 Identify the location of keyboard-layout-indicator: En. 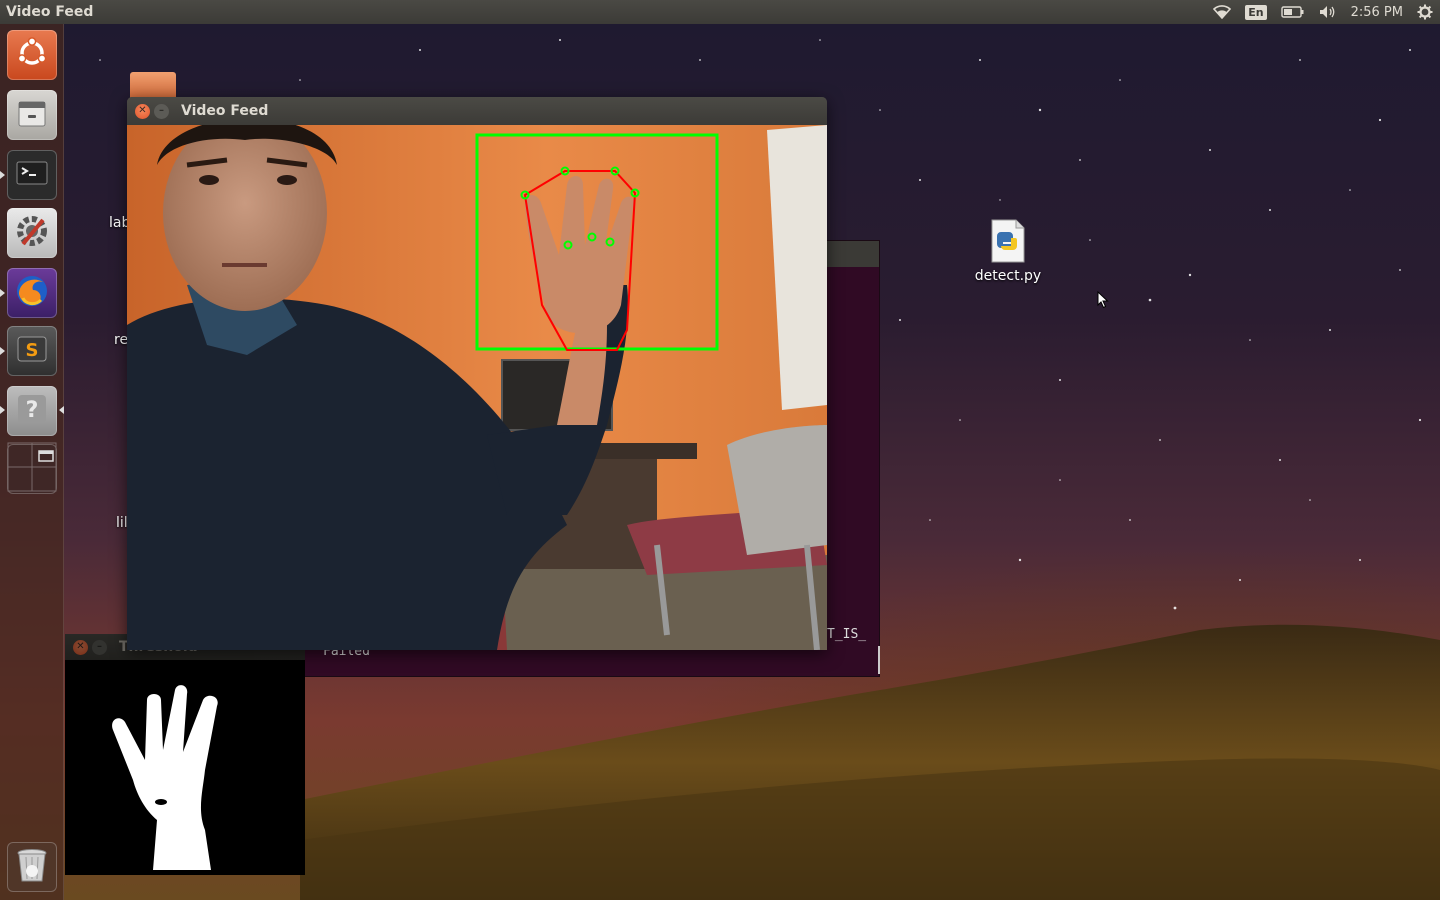
(1255, 12).